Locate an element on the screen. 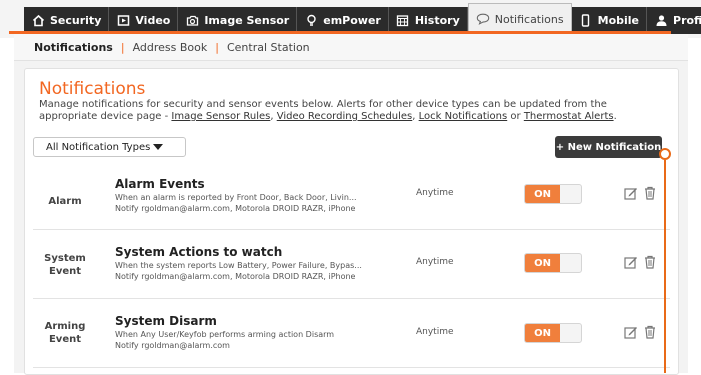  home-icon is located at coordinates (38, 21).